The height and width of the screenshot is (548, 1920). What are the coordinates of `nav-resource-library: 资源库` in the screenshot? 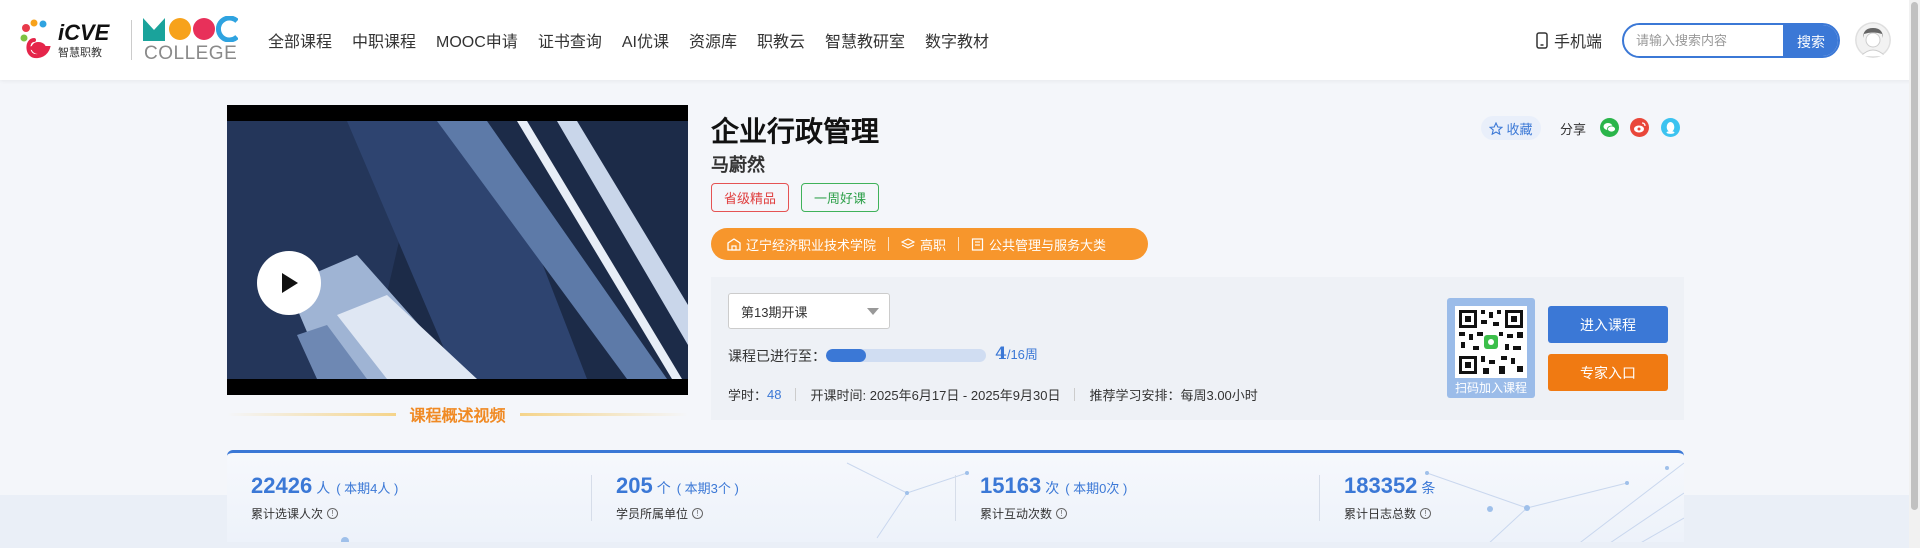 It's located at (713, 40).